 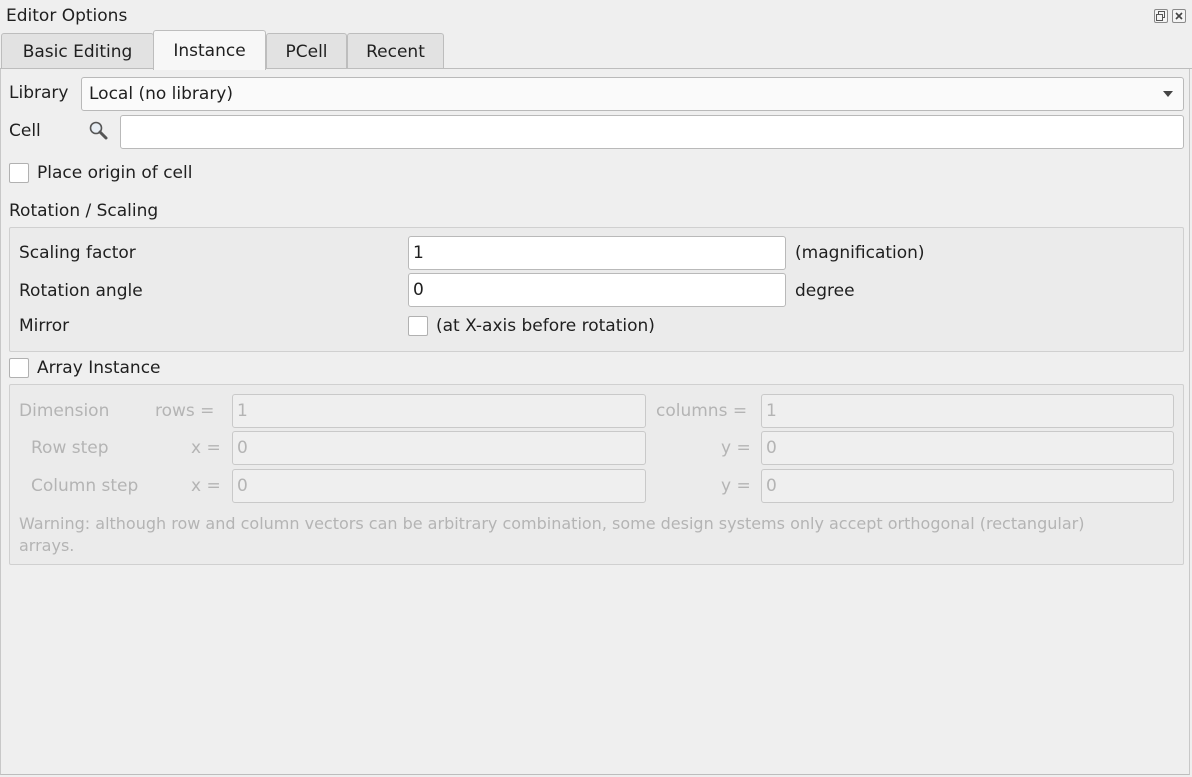 I want to click on rotation-angle-label: Rotation angle, so click(x=81, y=291).